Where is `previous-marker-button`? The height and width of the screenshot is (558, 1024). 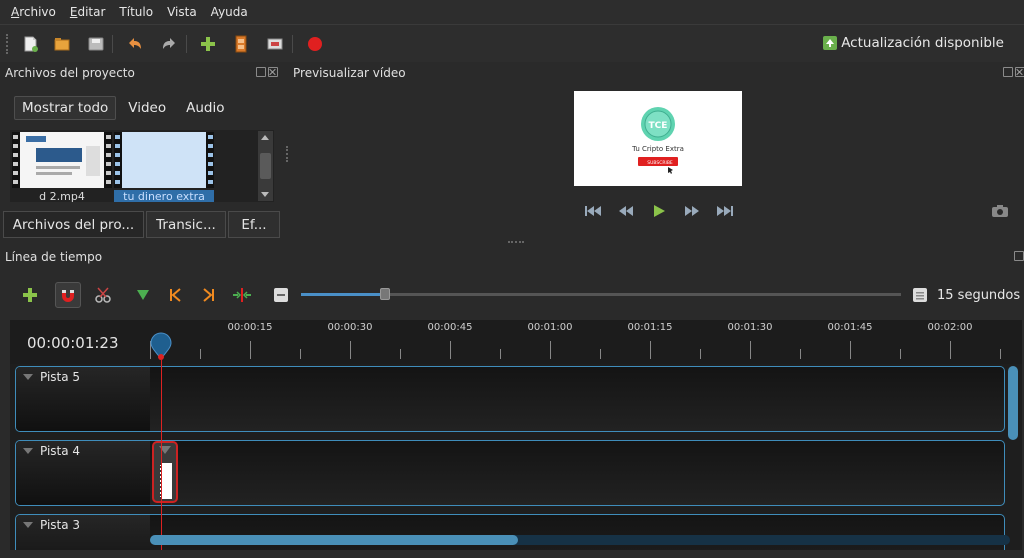 previous-marker-button is located at coordinates (175, 295).